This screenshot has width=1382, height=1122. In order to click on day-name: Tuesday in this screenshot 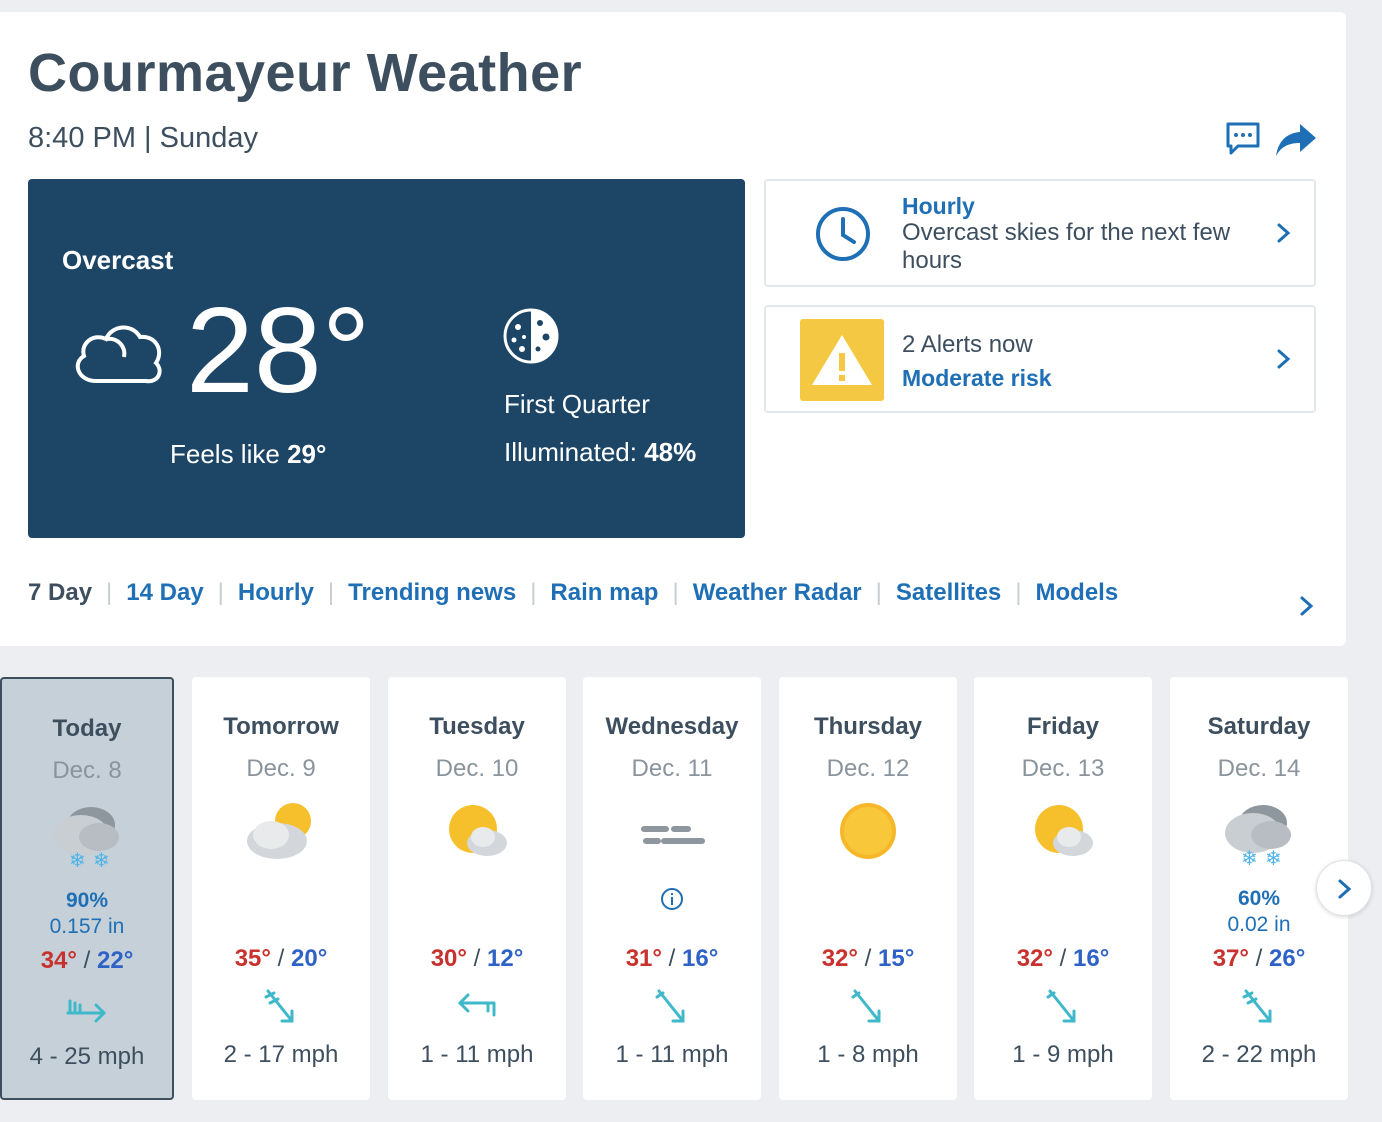, I will do `click(477, 726)`.